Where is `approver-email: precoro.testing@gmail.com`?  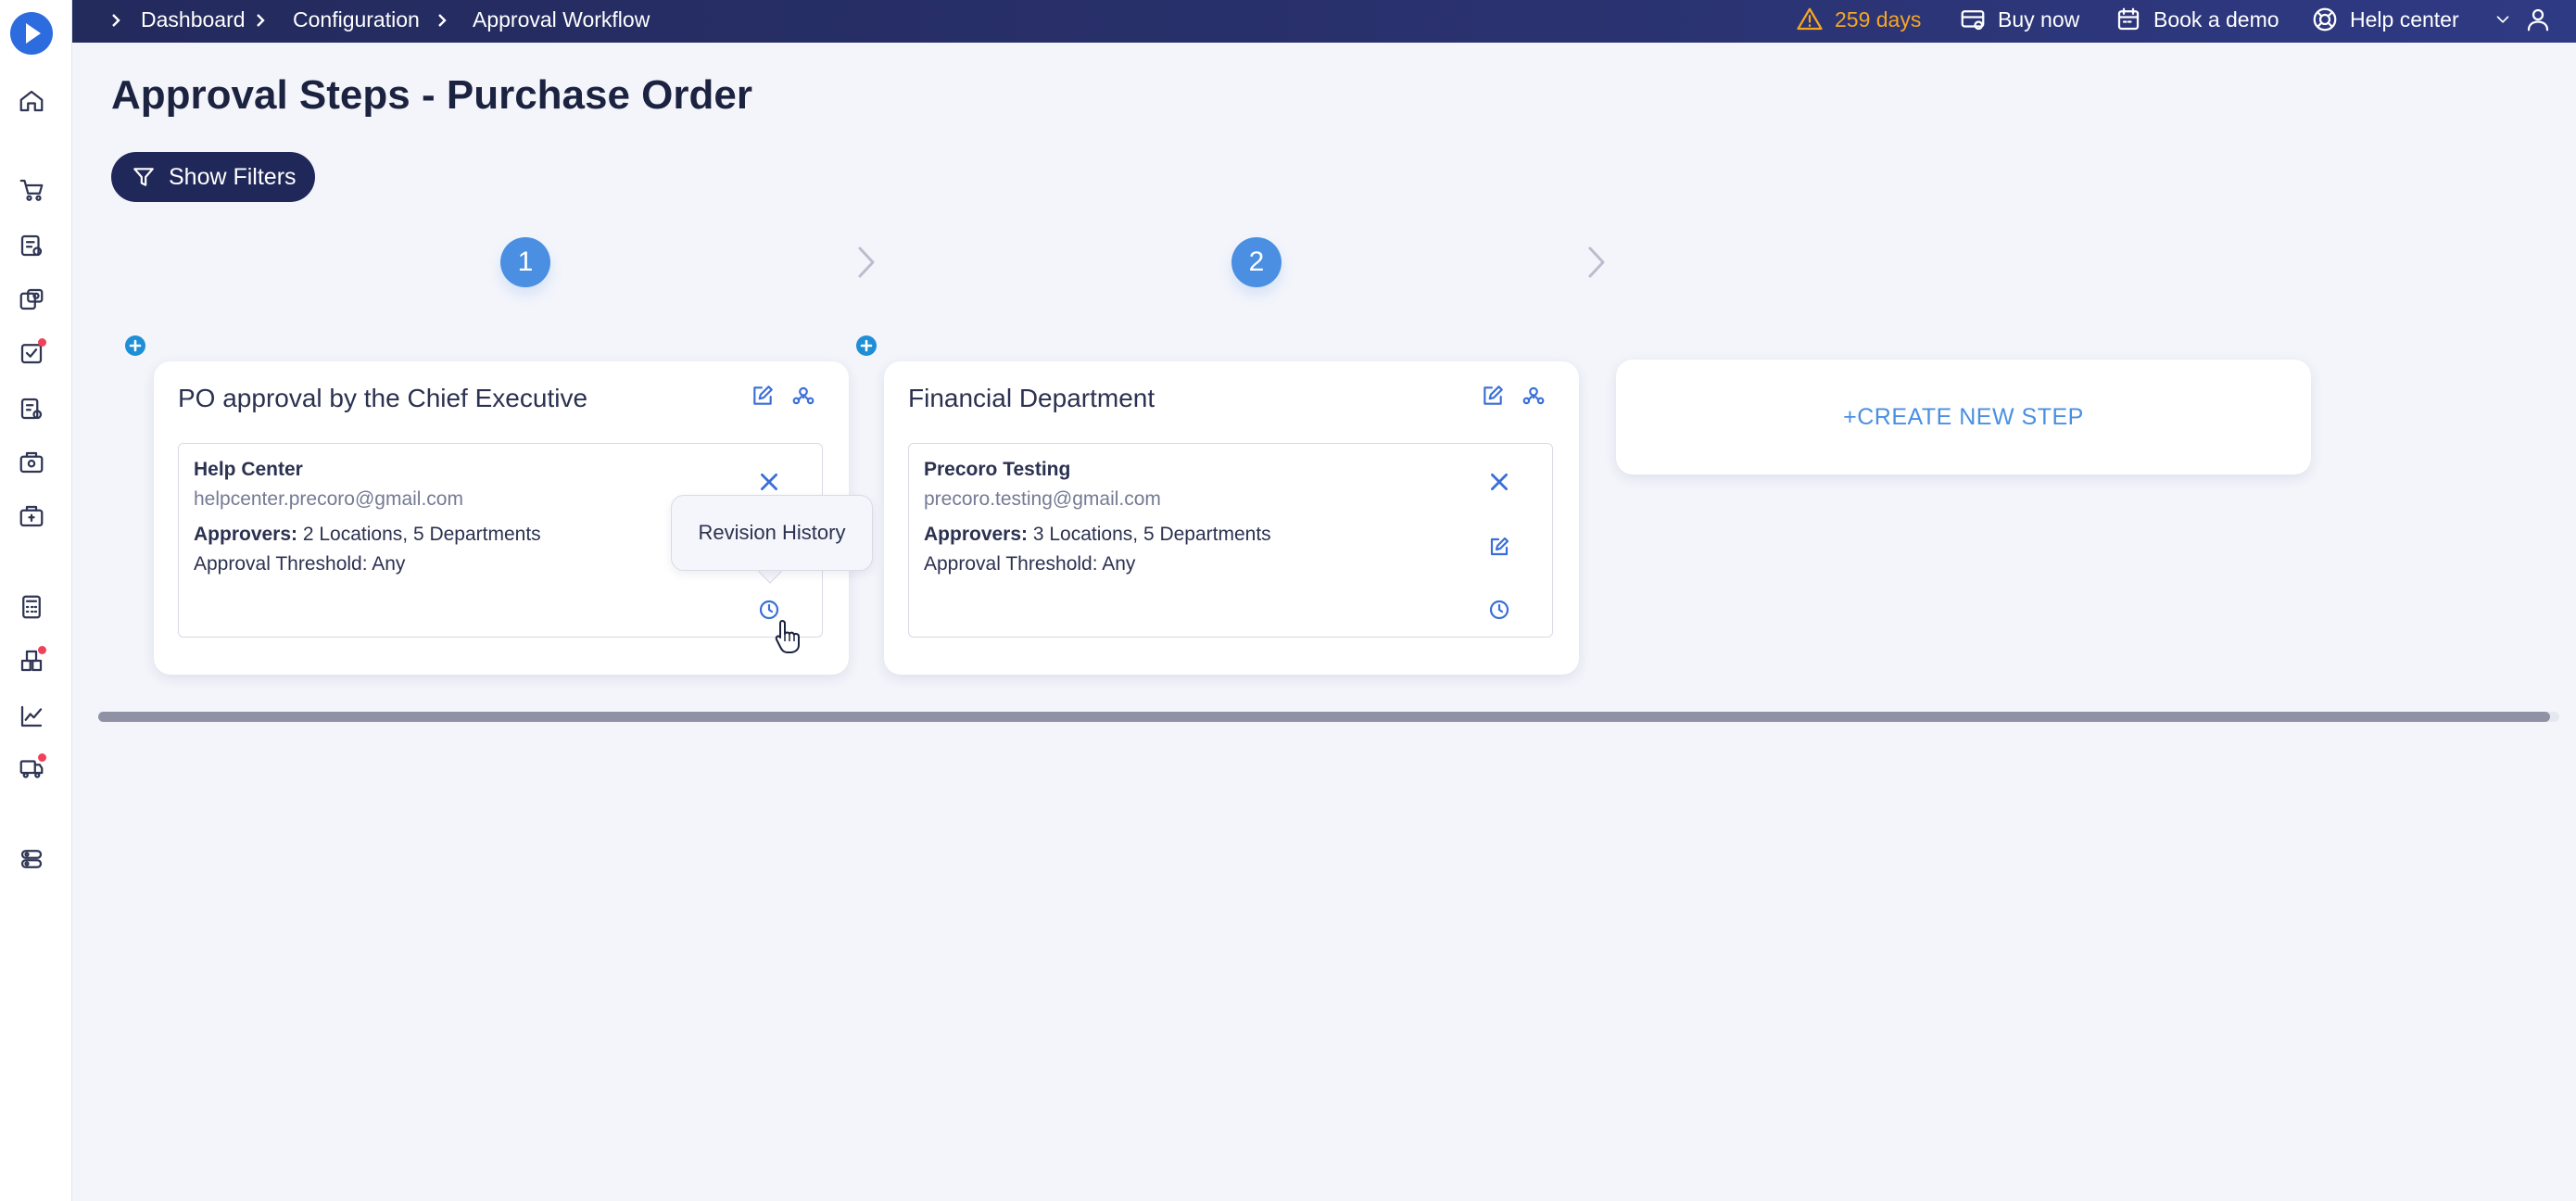
approver-email: precoro.testing@gmail.com is located at coordinates (1042, 499).